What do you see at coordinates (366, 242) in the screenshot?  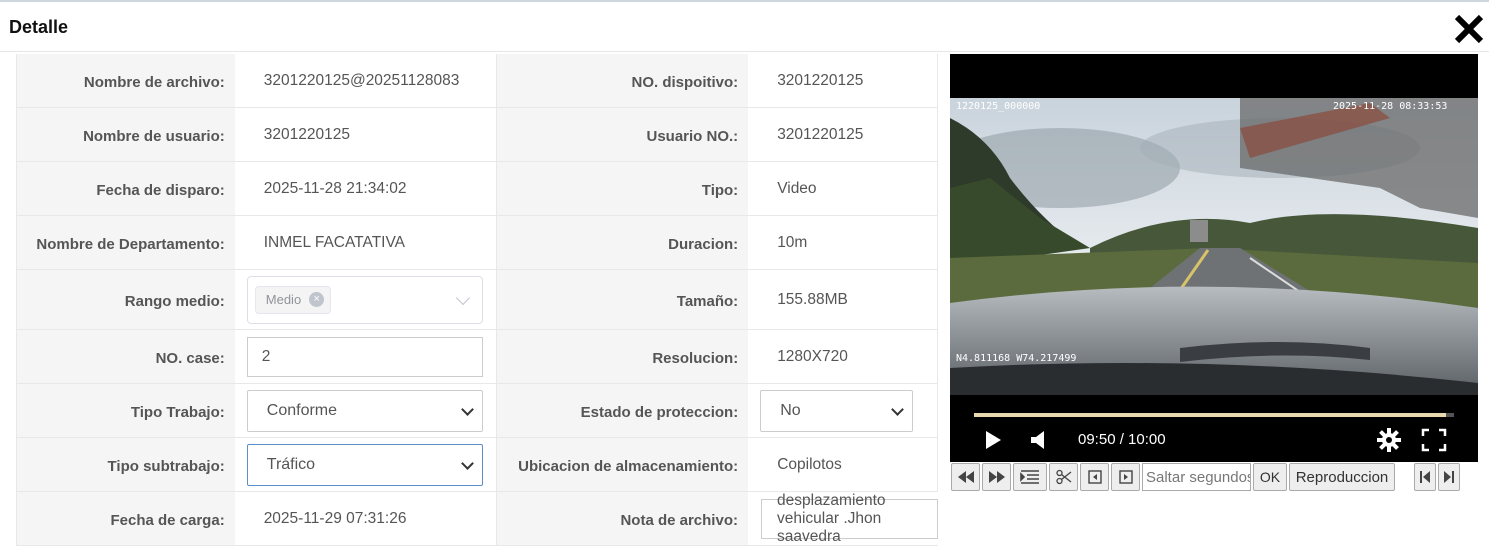 I see `department-value: INMEL FACATATIVA` at bounding box center [366, 242].